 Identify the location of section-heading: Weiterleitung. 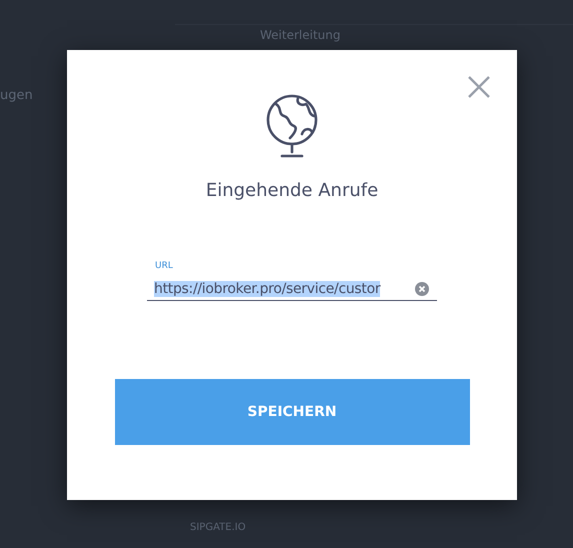
(300, 35).